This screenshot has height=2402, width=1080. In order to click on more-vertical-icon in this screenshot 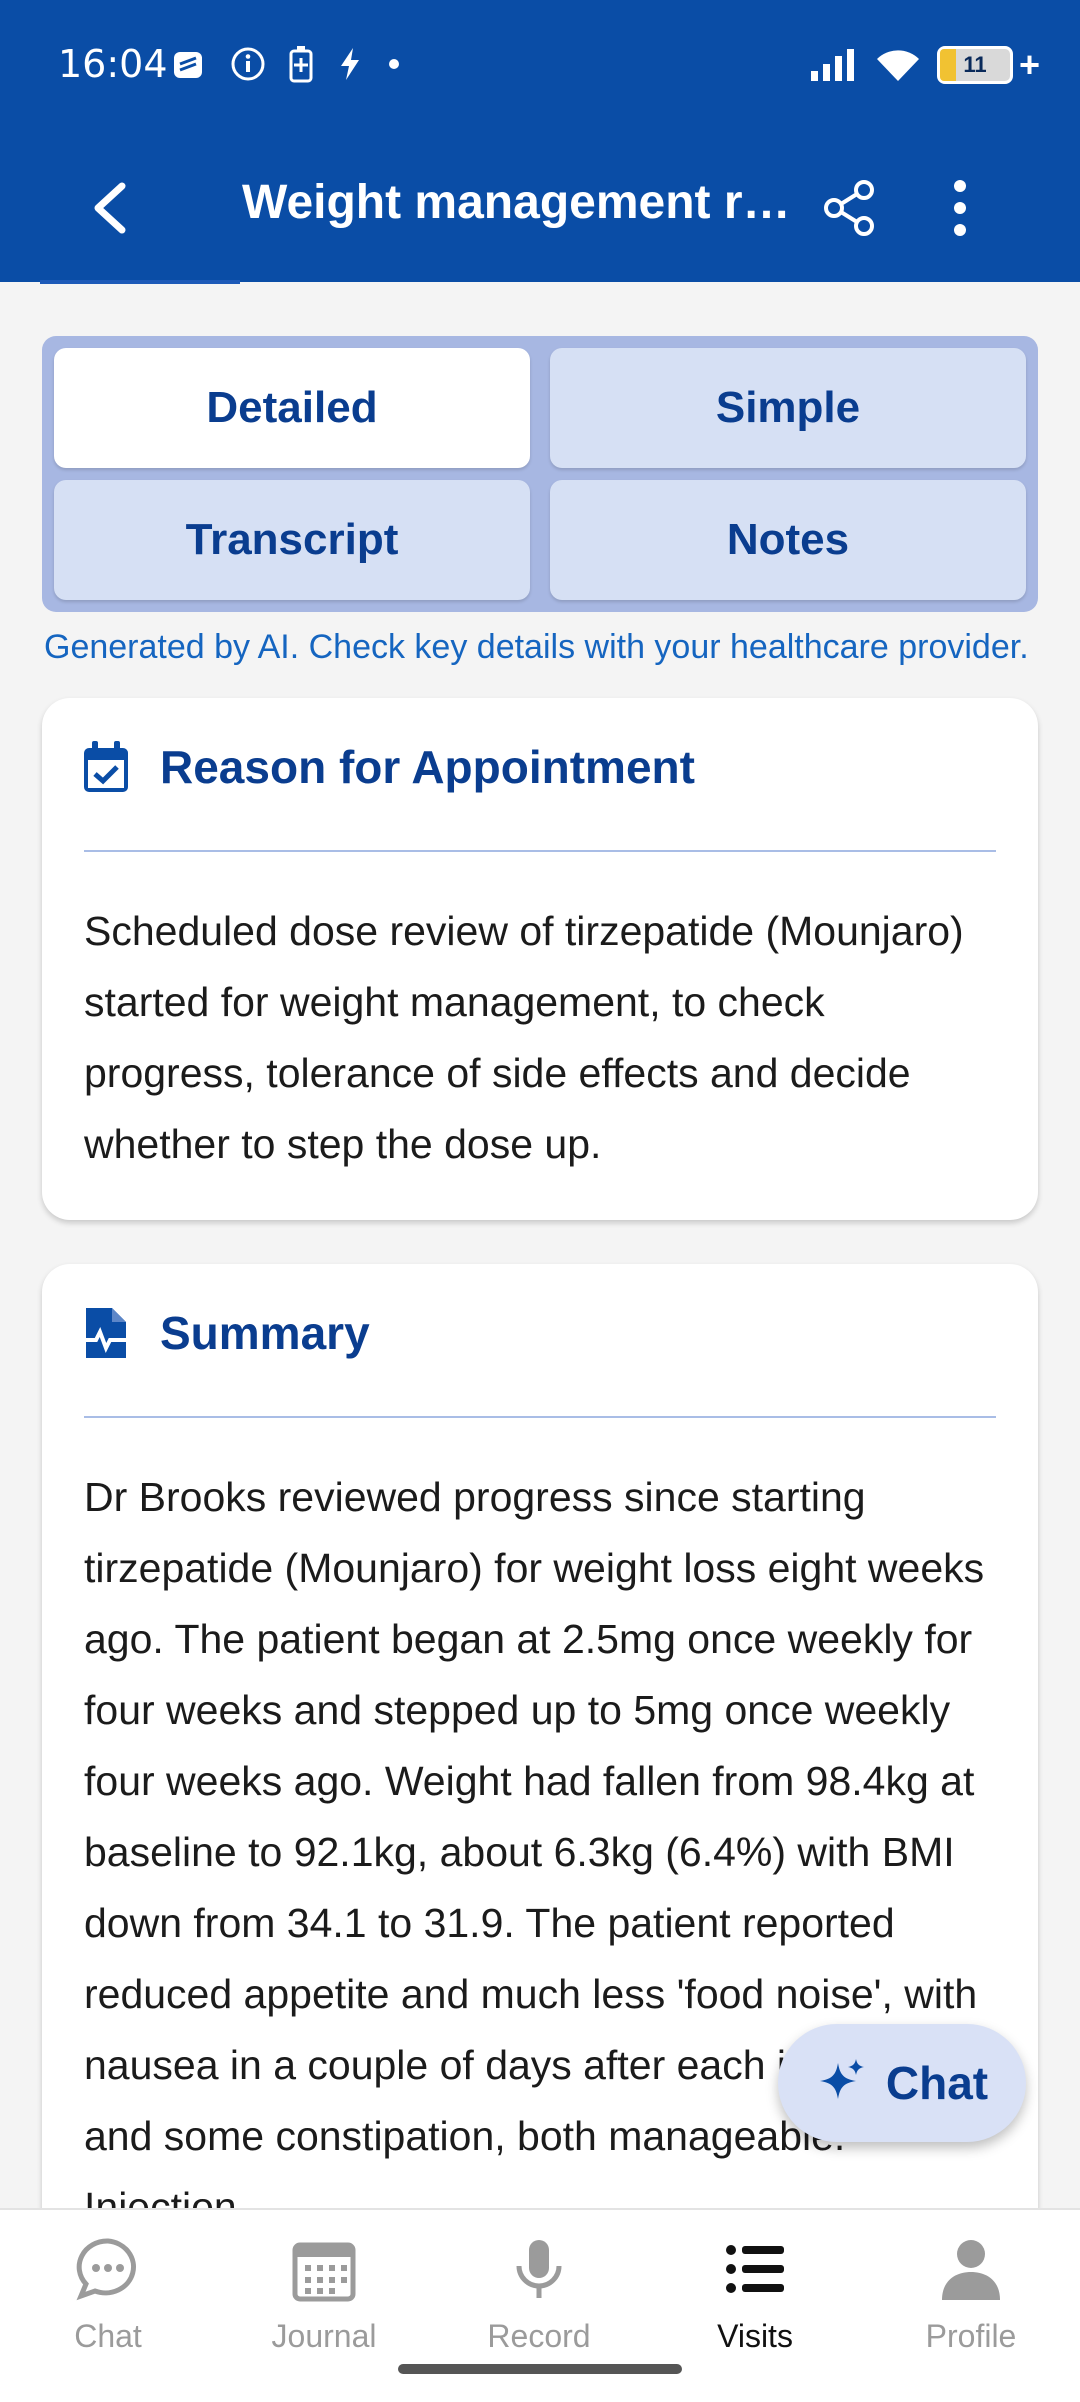, I will do `click(960, 208)`.